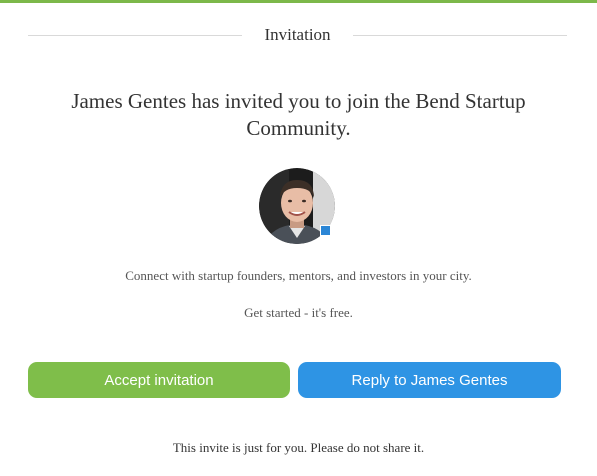 The width and height of the screenshot is (597, 476). I want to click on invitation-header: Invitation, so click(298, 35).